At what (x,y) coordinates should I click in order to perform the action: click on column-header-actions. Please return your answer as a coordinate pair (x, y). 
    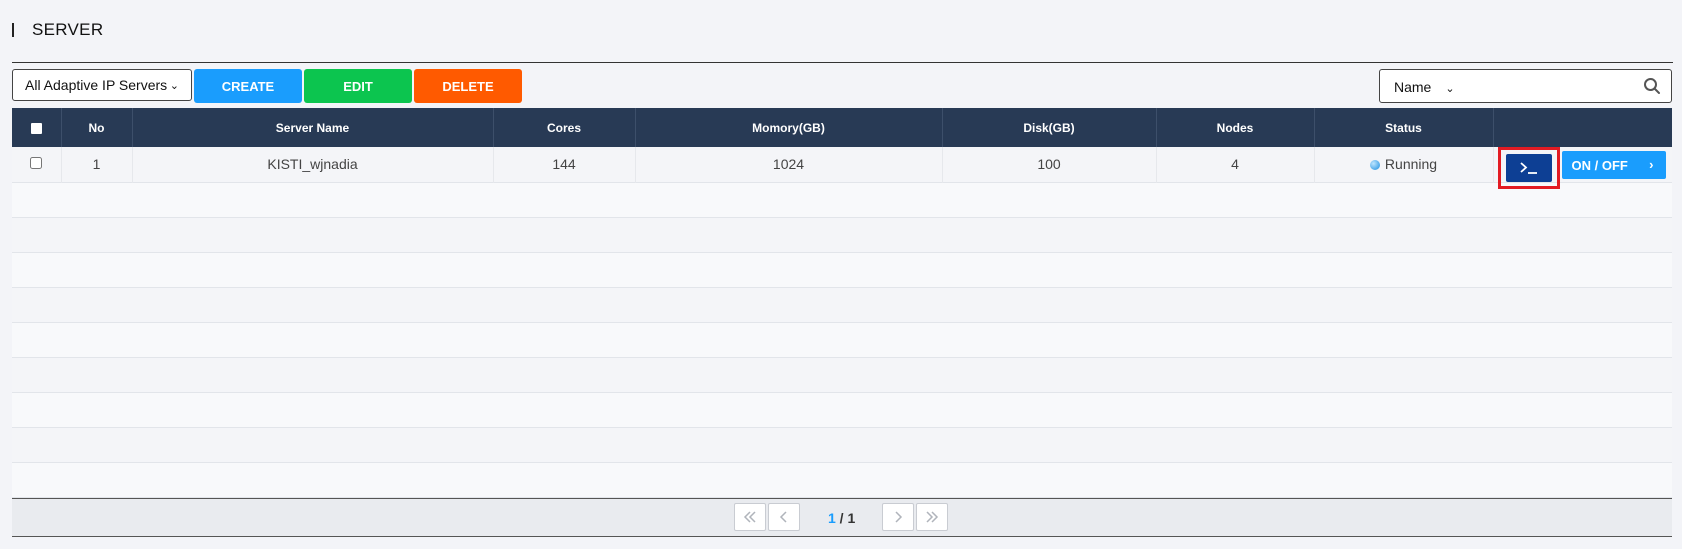
    Looking at the image, I should click on (1582, 127).